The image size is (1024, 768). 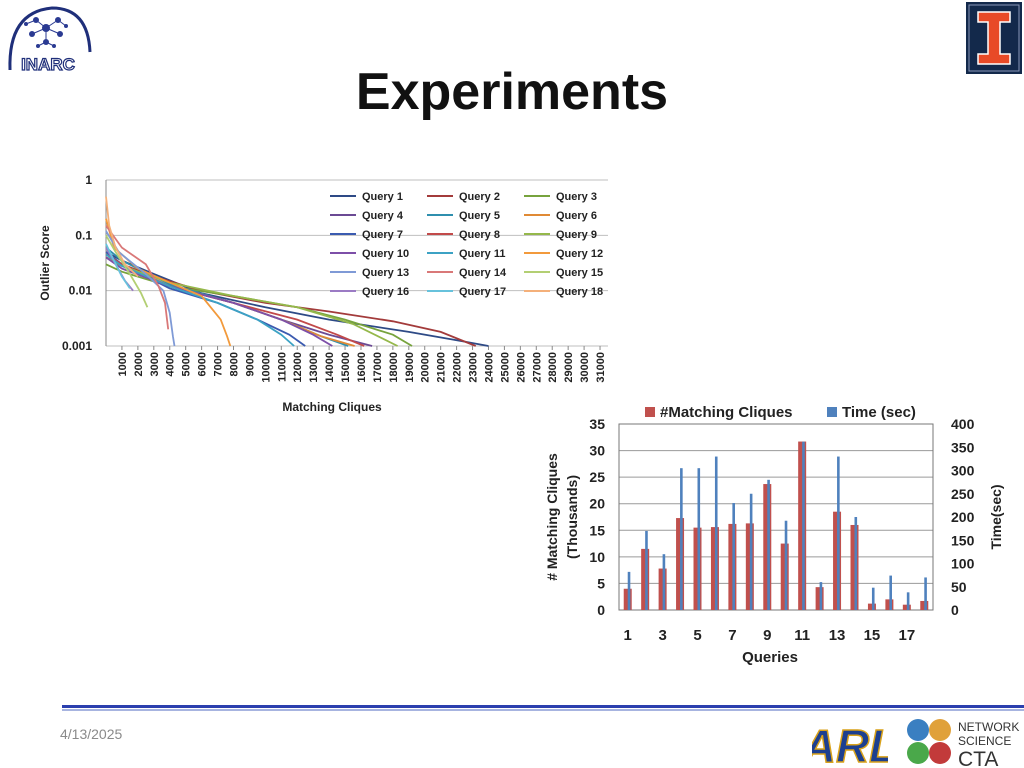 What do you see at coordinates (996, 516) in the screenshot?
I see `y2-axis-title: Time(sec)` at bounding box center [996, 516].